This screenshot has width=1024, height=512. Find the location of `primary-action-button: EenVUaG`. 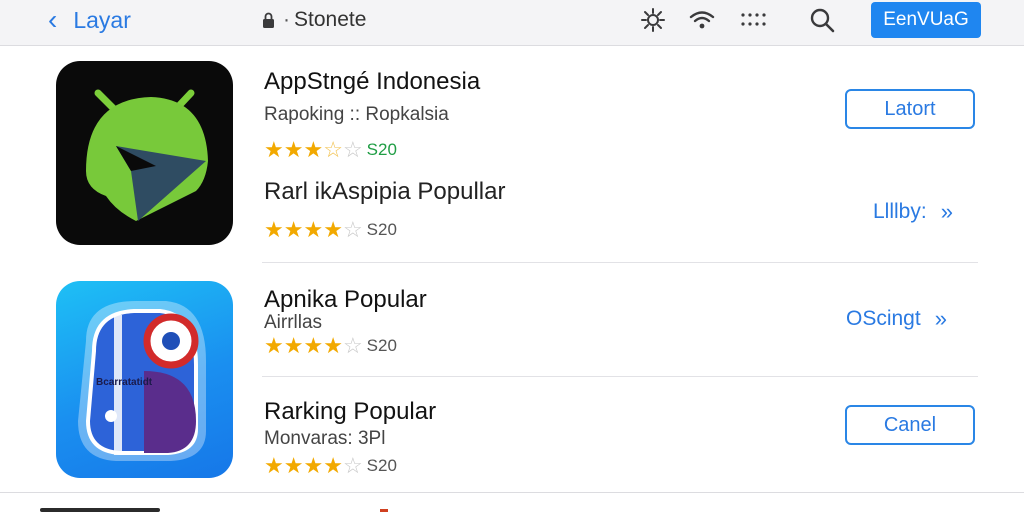

primary-action-button: EenVUaG is located at coordinates (926, 20).